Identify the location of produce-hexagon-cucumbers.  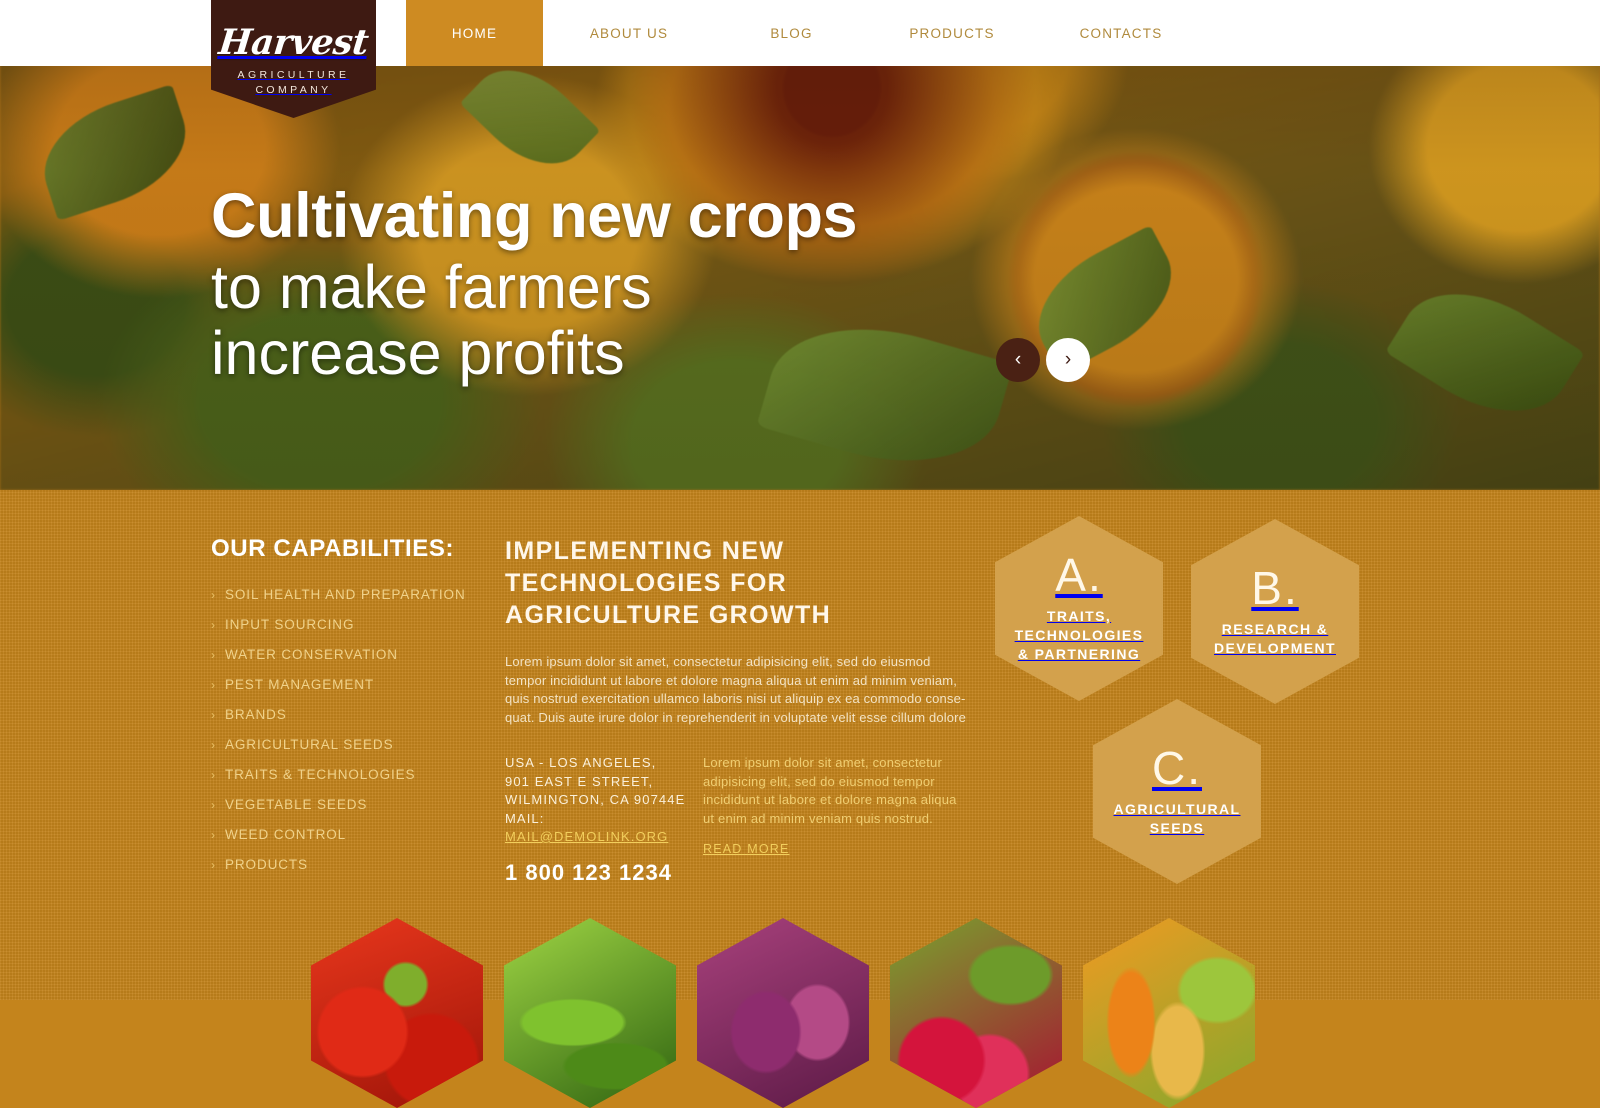
(590, 1013).